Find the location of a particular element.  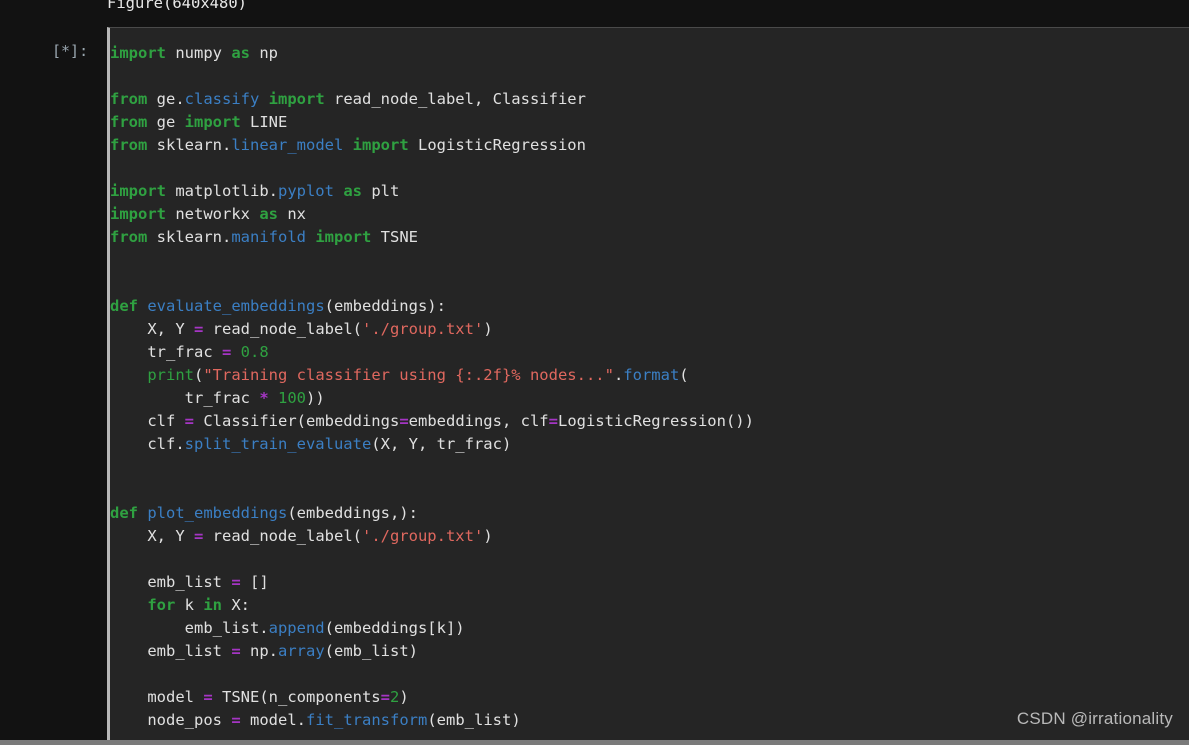

code-token: node_pos is located at coordinates (171, 720).